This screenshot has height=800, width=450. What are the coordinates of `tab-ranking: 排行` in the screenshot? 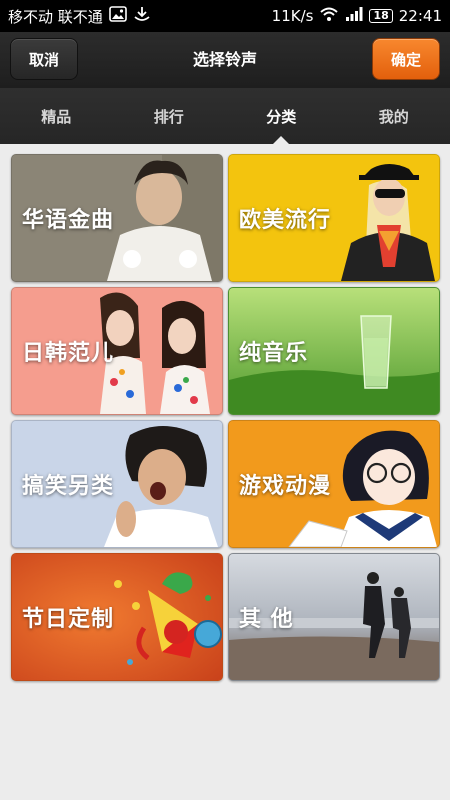 It's located at (169, 116).